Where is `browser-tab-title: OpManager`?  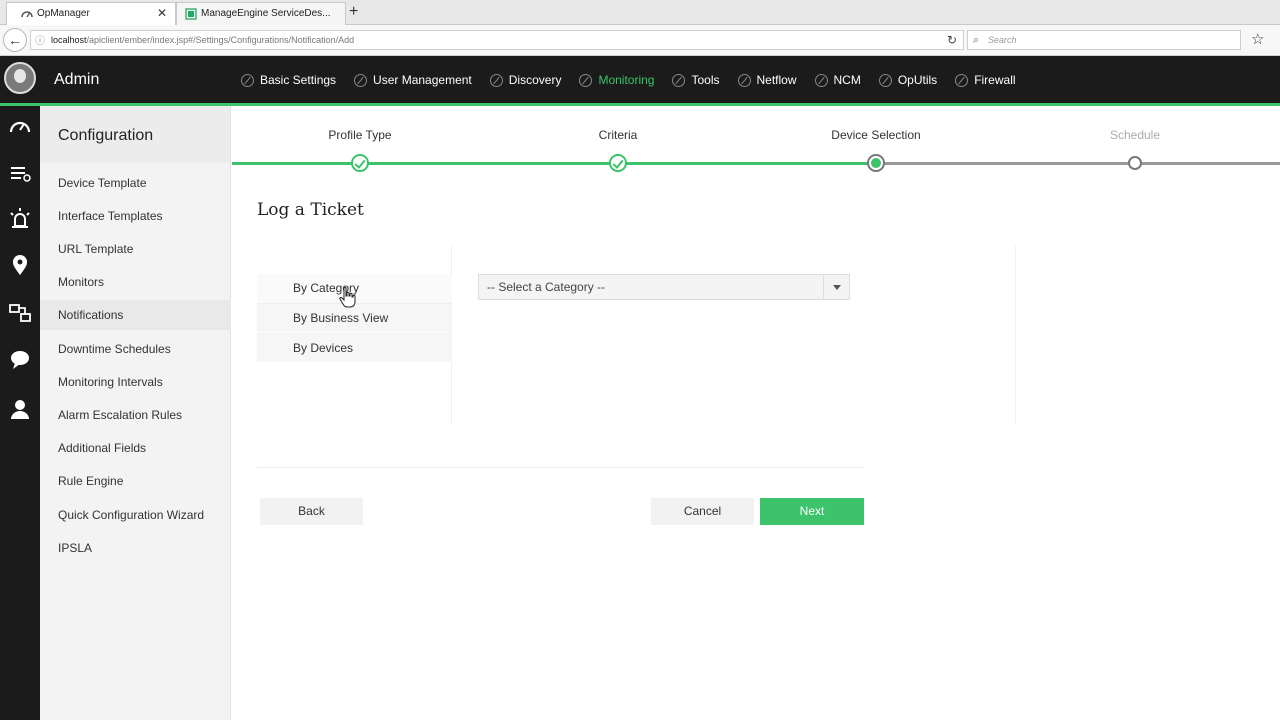 browser-tab-title: OpManager is located at coordinates (63, 13).